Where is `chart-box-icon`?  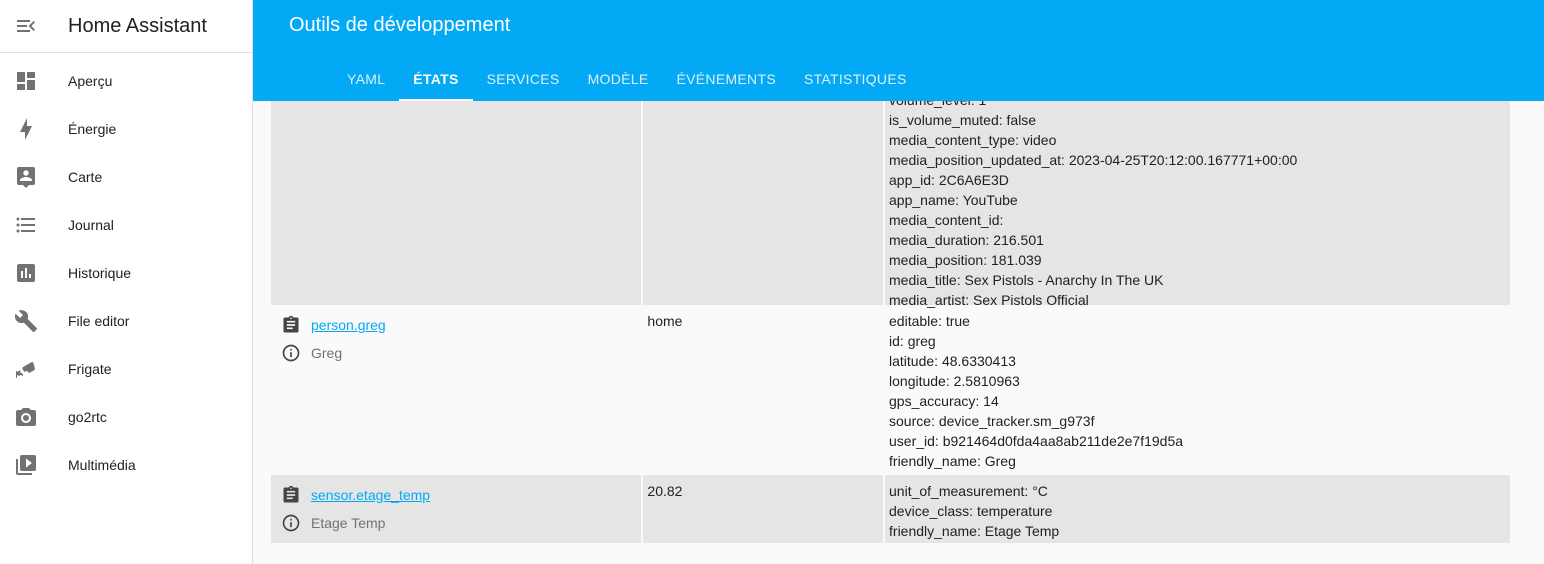 chart-box-icon is located at coordinates (26, 273).